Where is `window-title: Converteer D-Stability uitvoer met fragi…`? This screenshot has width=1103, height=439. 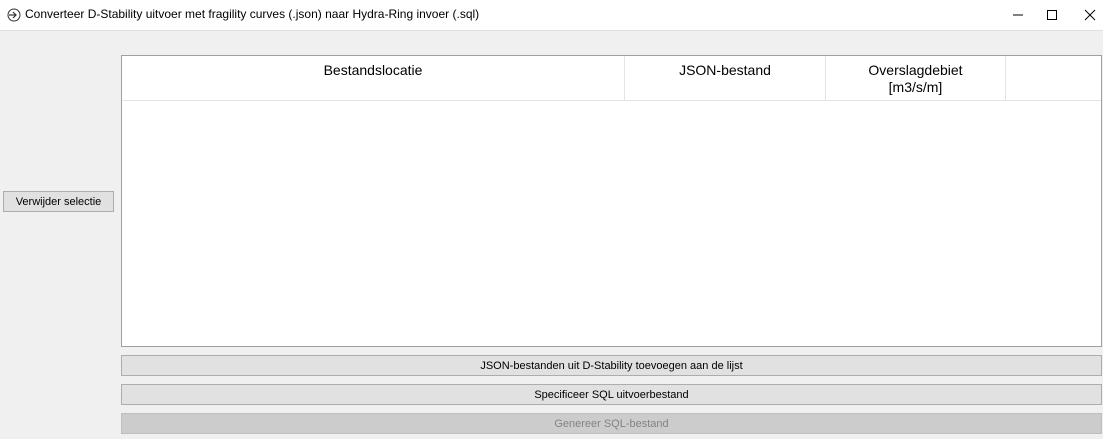 window-title: Converteer D-Stability uitvoer met fragi… is located at coordinates (252, 14).